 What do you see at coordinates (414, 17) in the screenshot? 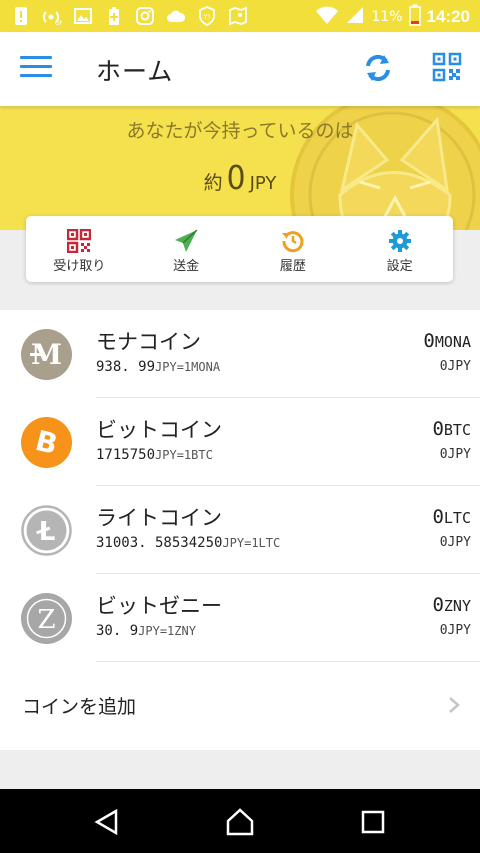
I see `battery-icon` at bounding box center [414, 17].